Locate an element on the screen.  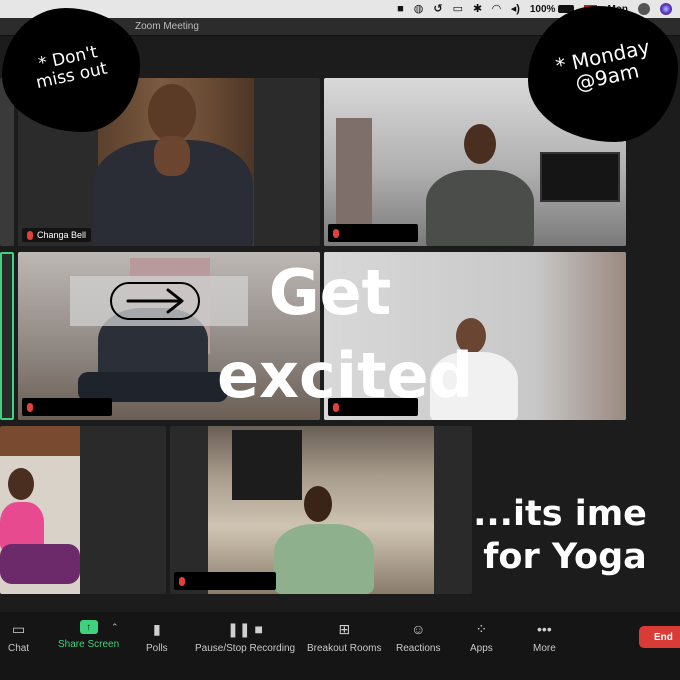
tagline-line-2: for Yoga is located at coordinates (565, 557).